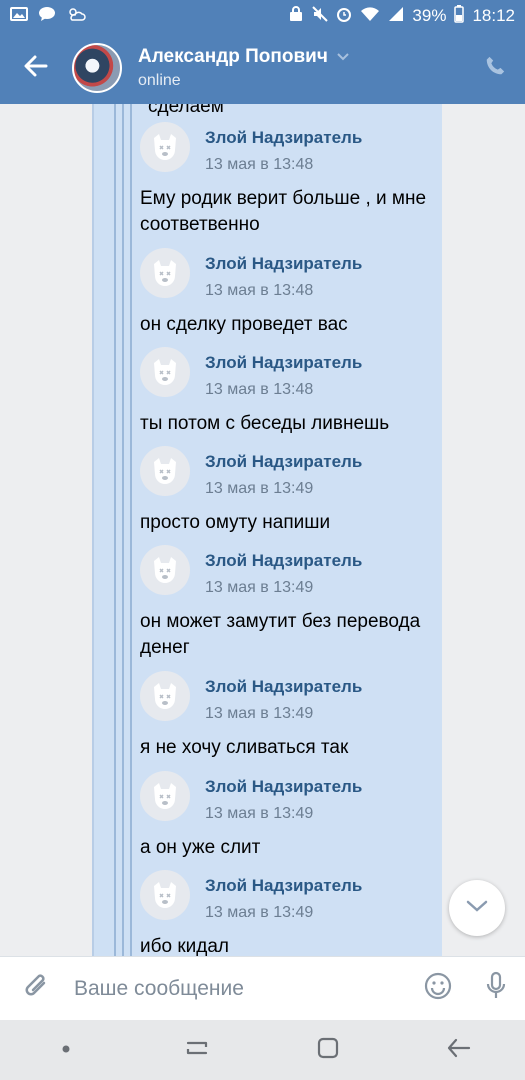 This screenshot has width=525, height=1080. What do you see at coordinates (235, 522) in the screenshot?
I see `message-text: просто омуту напиши` at bounding box center [235, 522].